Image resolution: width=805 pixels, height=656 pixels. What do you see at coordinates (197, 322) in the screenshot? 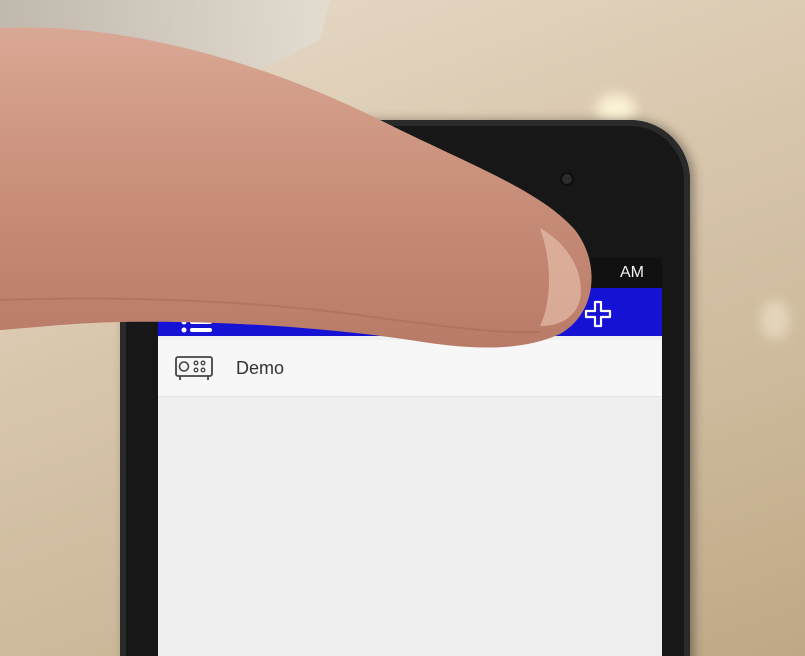
I see `menu-icon` at bounding box center [197, 322].